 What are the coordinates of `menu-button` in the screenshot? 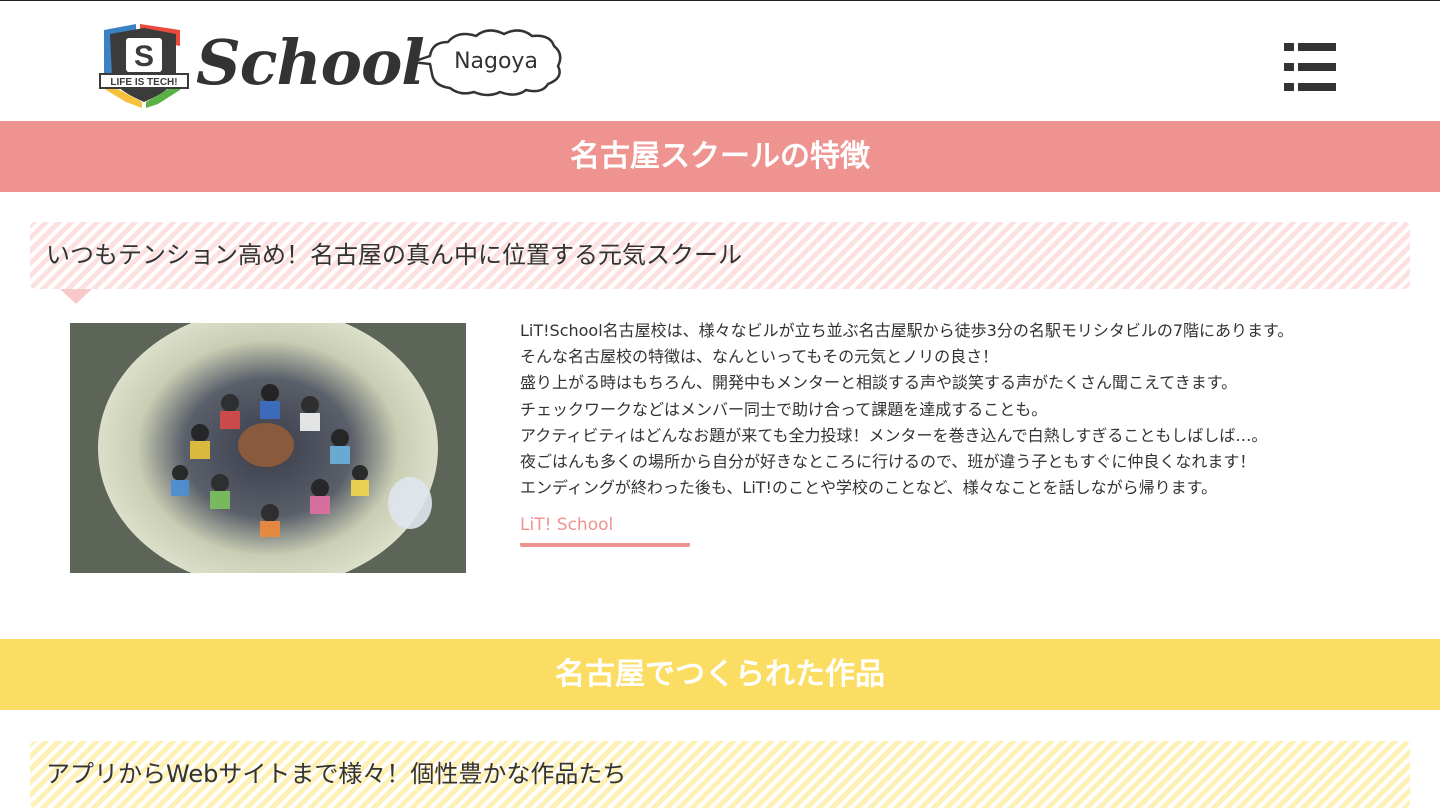 It's located at (1310, 67).